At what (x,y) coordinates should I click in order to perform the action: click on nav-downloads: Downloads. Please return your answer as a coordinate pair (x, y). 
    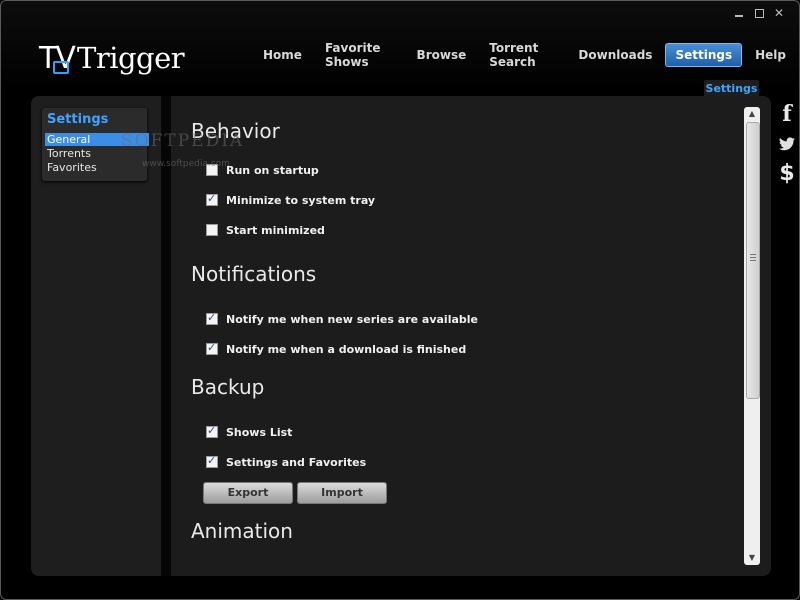
    Looking at the image, I should click on (615, 55).